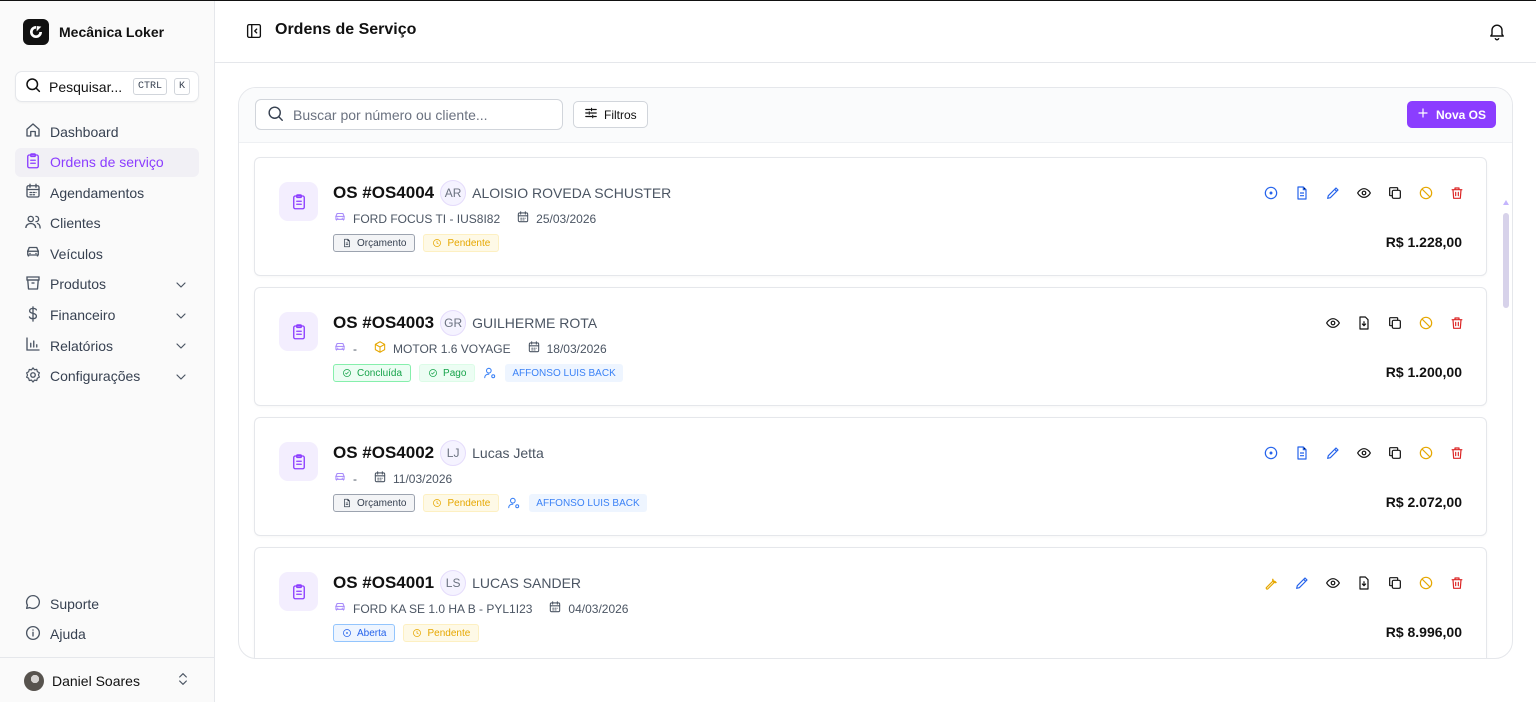  I want to click on shortcut-key-ctrl: CTRL, so click(149, 86).